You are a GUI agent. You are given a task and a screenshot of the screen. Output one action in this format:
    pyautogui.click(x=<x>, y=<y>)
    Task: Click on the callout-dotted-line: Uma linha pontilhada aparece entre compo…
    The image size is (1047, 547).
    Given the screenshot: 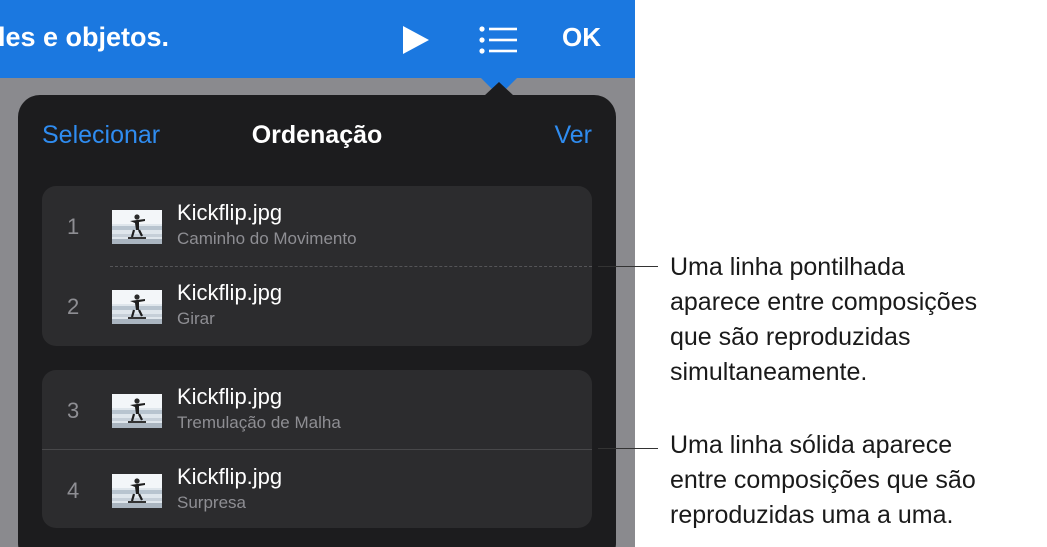 What is the action you would take?
    pyautogui.click(x=824, y=319)
    